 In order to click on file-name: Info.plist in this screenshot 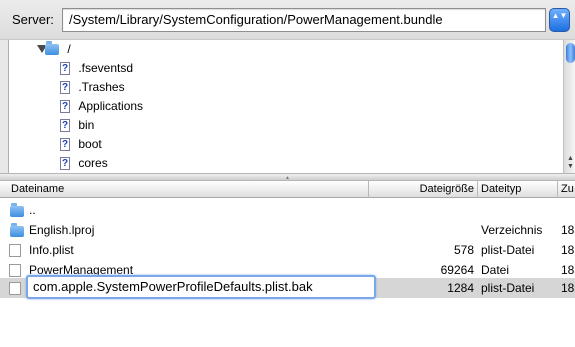, I will do `click(51, 250)`.